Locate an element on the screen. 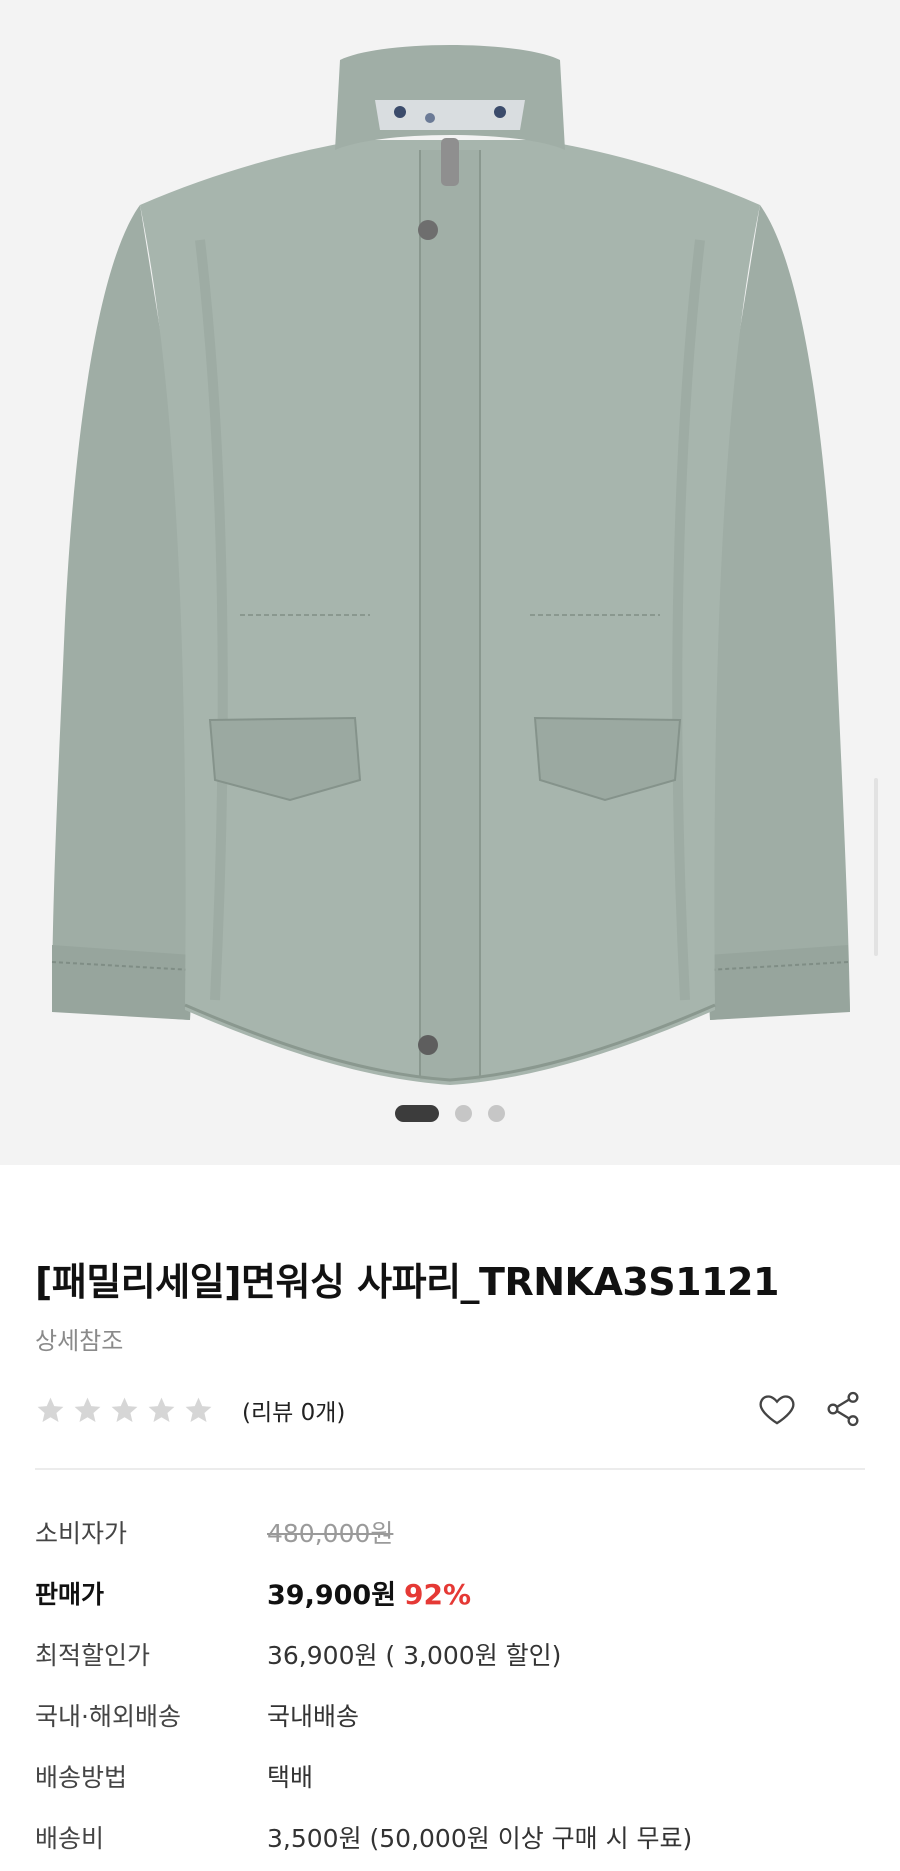 The image size is (900, 1871). rating-stars is located at coordinates (124, 1410).